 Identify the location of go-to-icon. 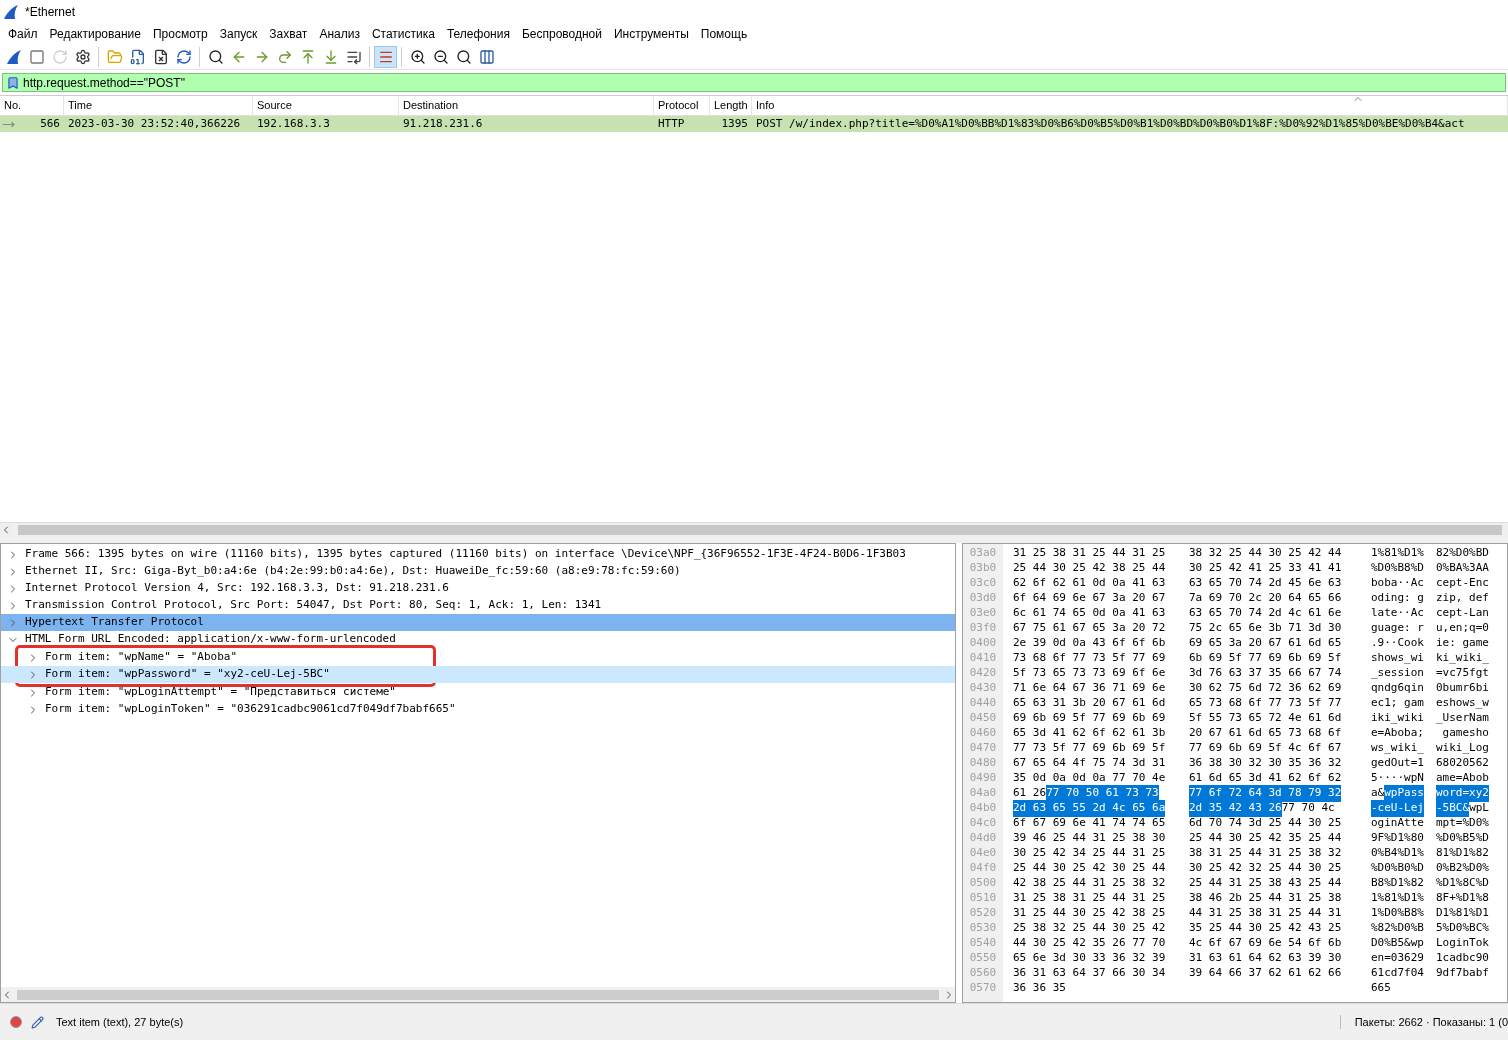
(284, 57).